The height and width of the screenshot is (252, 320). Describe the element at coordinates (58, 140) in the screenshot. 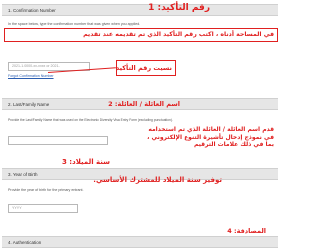

I see `lastname-input` at that location.